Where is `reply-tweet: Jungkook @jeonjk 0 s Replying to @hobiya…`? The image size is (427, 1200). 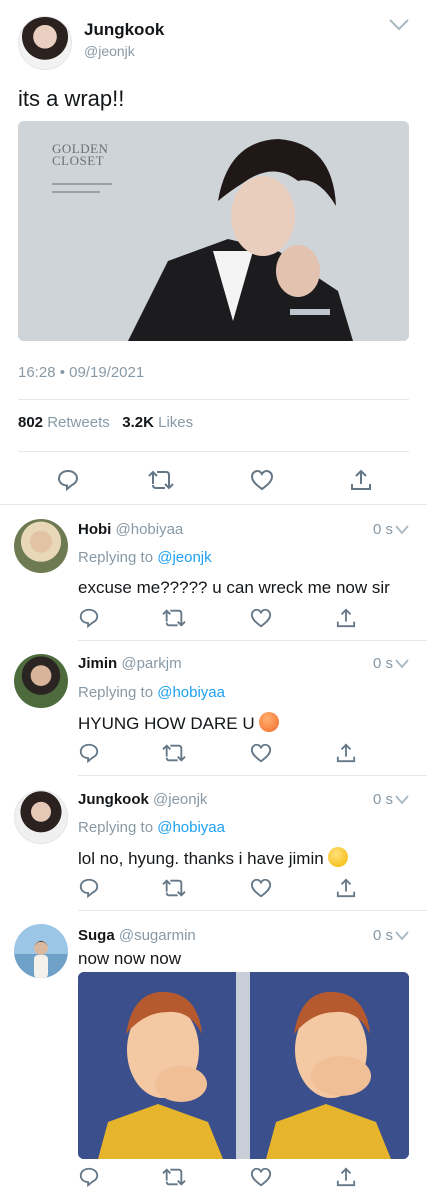
reply-tweet: Jungkook @jeonjk 0 s Replying to @hobiya… is located at coordinates (213, 843).